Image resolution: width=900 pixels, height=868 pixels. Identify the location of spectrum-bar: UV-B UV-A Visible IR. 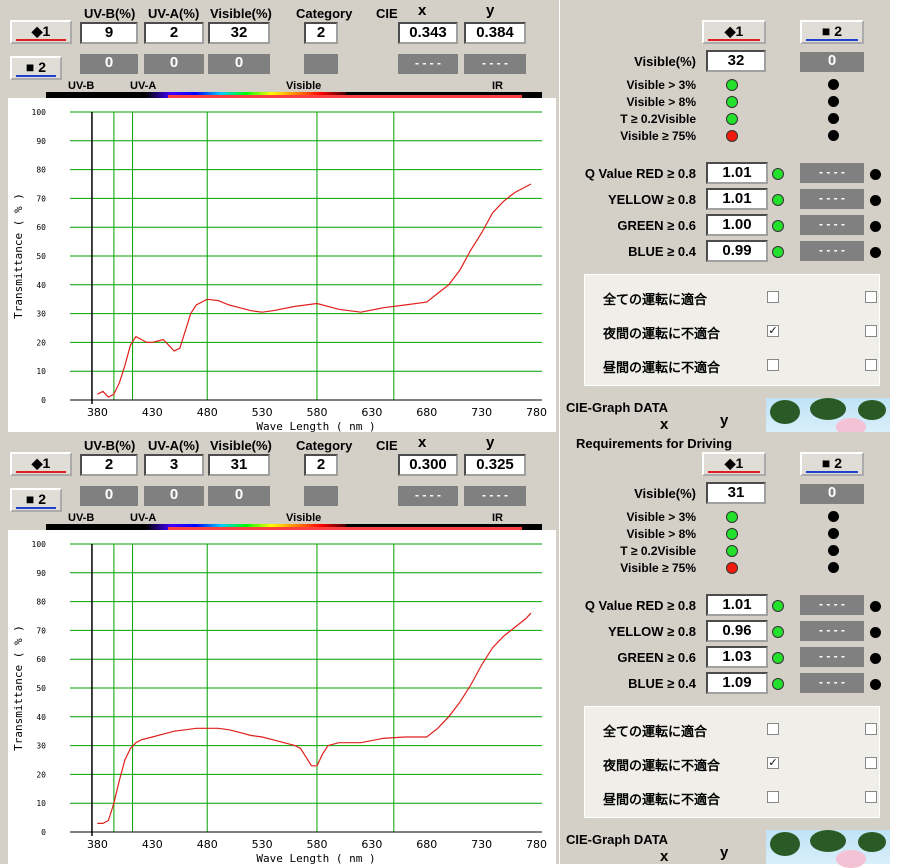
(294, 520).